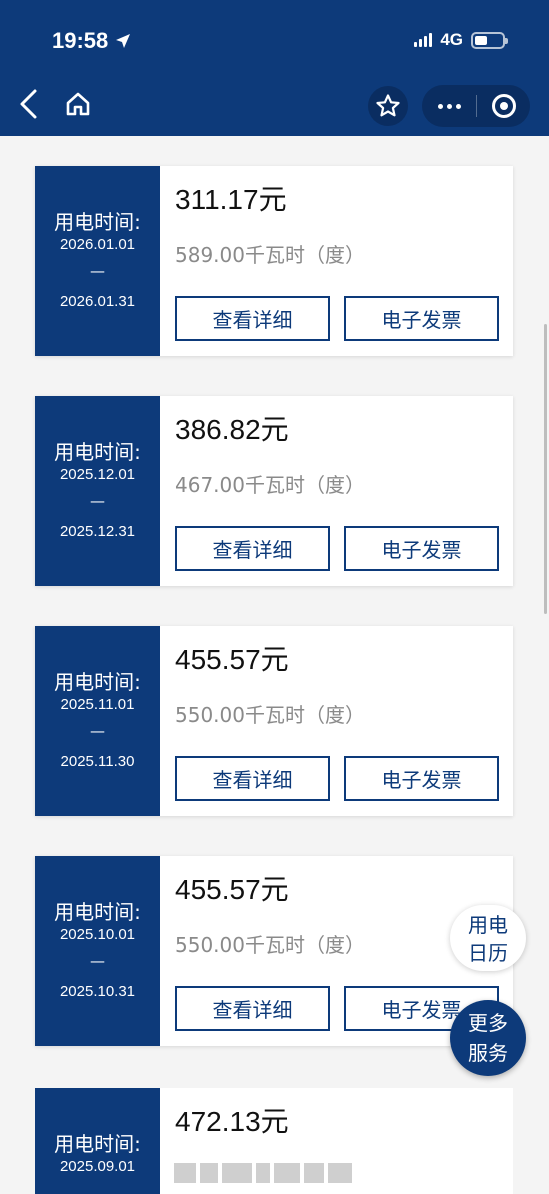  Describe the element at coordinates (97, 721) in the screenshot. I see `bill-period-panel: 用电时间: 2025.11.01 — 2025.11.30` at that location.